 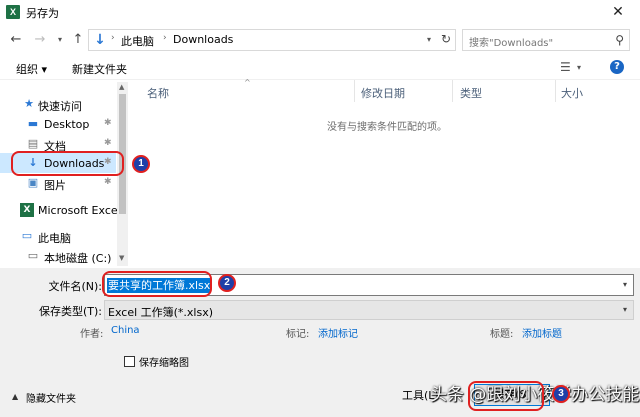 What do you see at coordinates (55, 185) in the screenshot?
I see `nav-item-label: 图片` at bounding box center [55, 185].